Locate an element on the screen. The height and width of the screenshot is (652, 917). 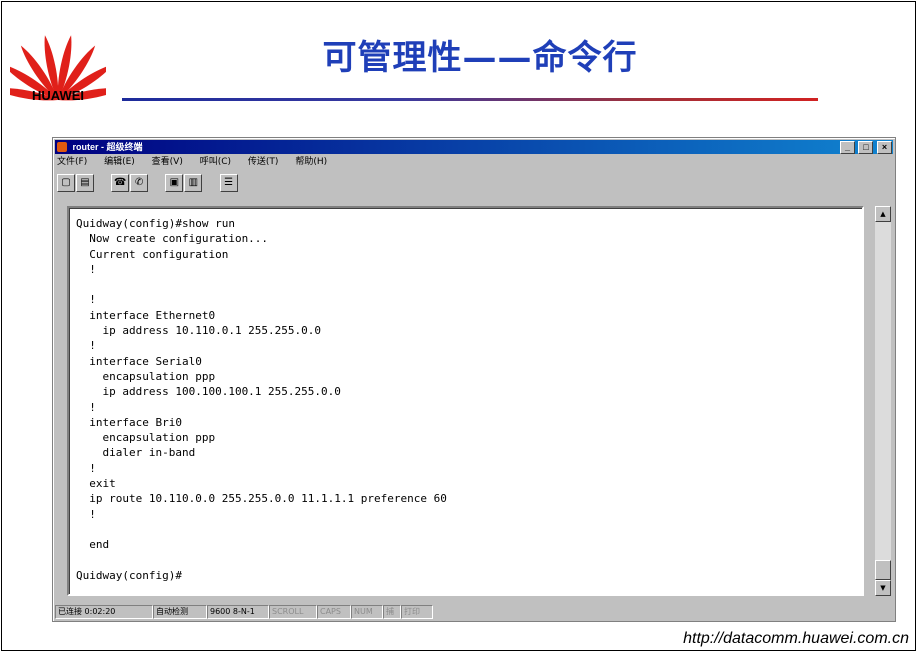
vertical-scrollbar: ▲ ▼ is located at coordinates (883, 401).